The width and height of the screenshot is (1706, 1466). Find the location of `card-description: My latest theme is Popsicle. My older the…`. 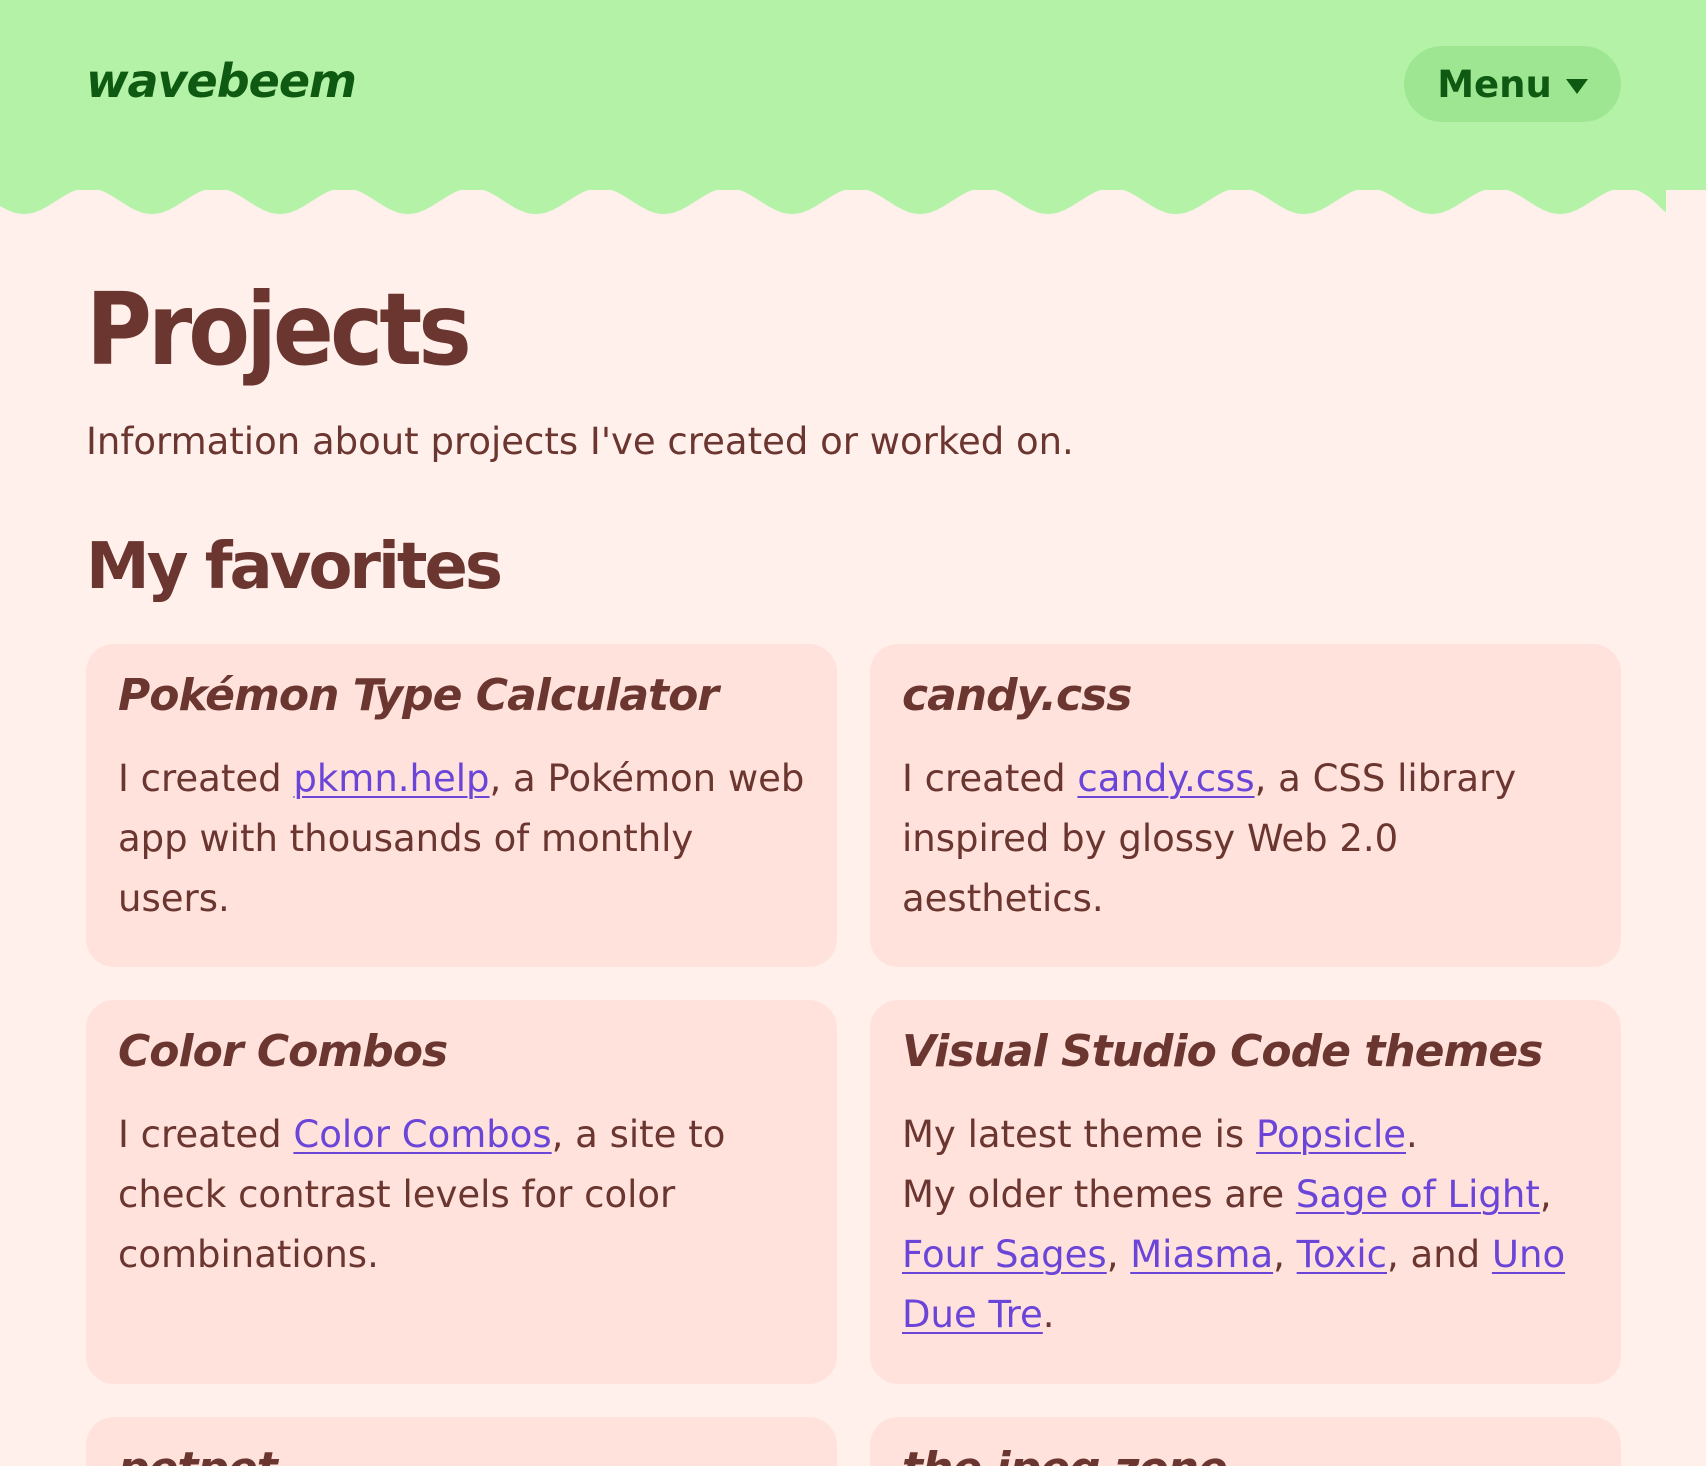

card-description: My latest theme is Popsicle. My older the… is located at coordinates (1234, 1224).